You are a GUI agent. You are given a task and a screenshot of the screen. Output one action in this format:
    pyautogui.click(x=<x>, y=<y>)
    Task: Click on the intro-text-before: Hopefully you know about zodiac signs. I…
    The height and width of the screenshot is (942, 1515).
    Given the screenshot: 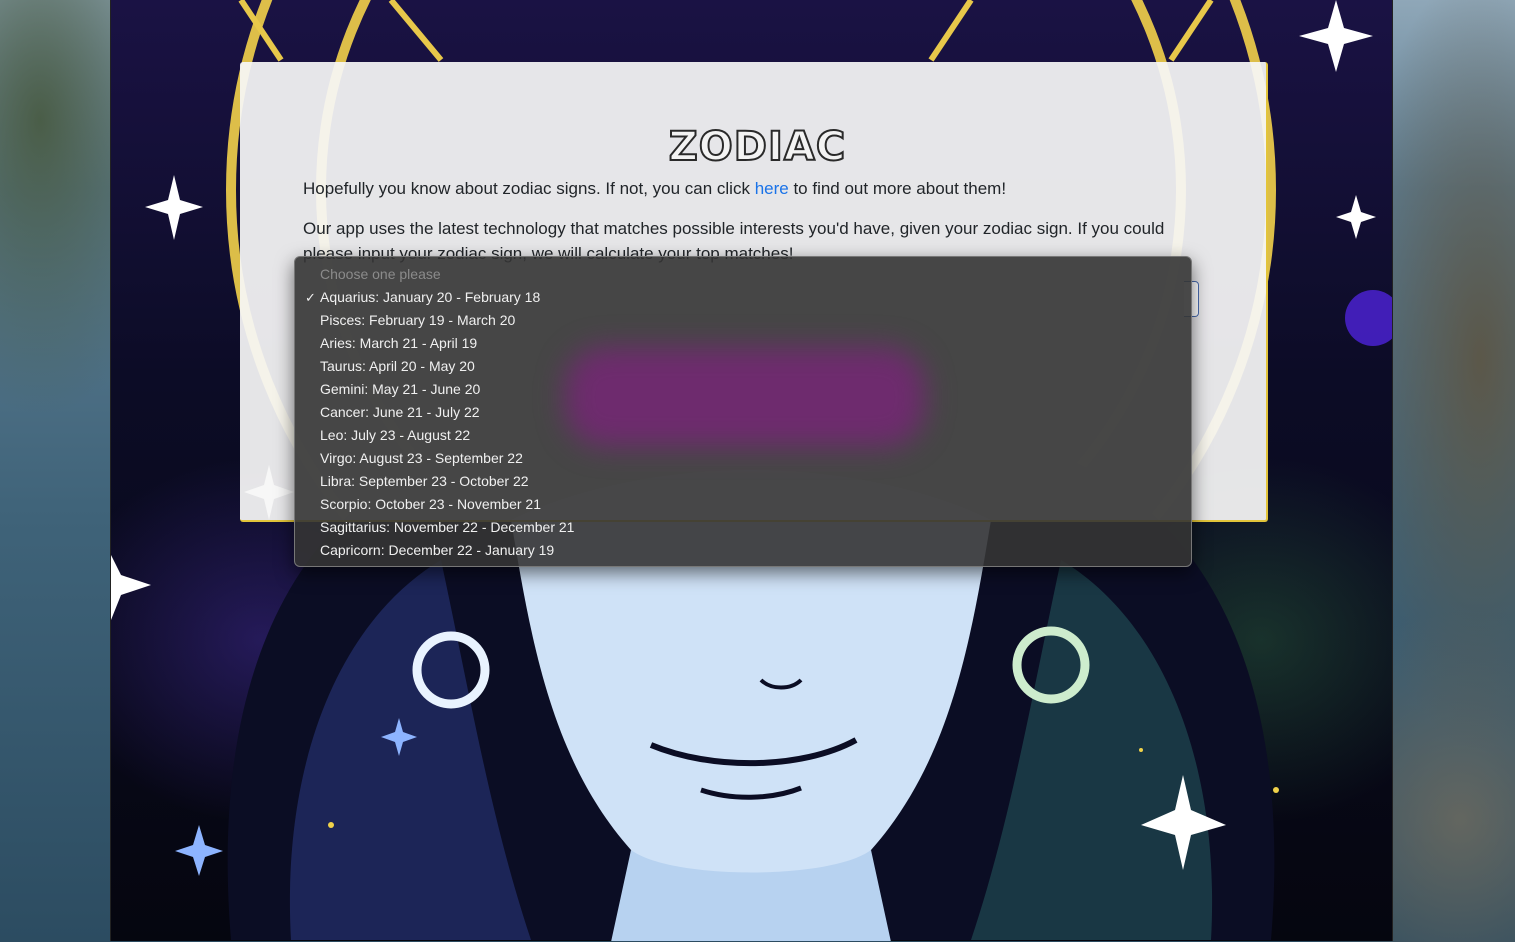 What is the action you would take?
    pyautogui.click(x=529, y=188)
    